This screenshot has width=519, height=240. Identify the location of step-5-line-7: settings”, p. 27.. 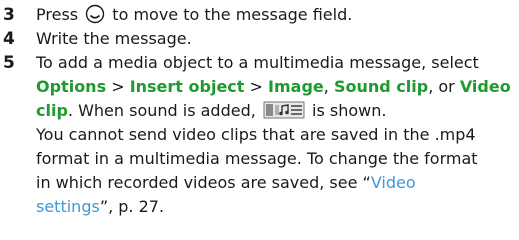
(100, 207).